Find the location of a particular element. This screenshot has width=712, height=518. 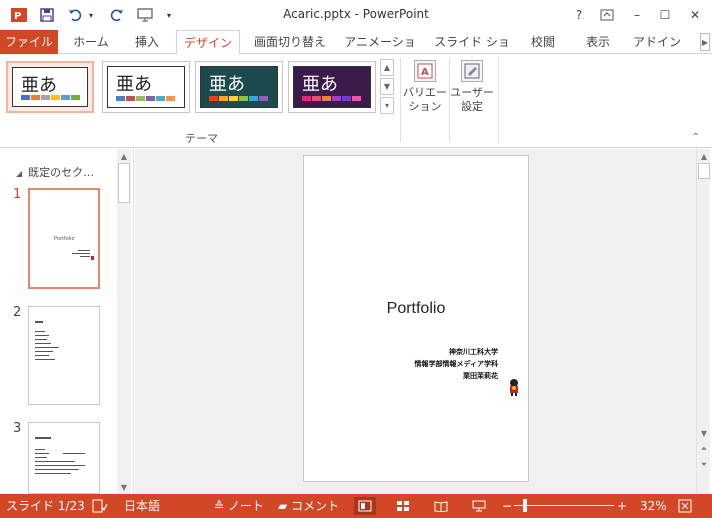

previous-slide-icon: ⏶ is located at coordinates (704, 449).